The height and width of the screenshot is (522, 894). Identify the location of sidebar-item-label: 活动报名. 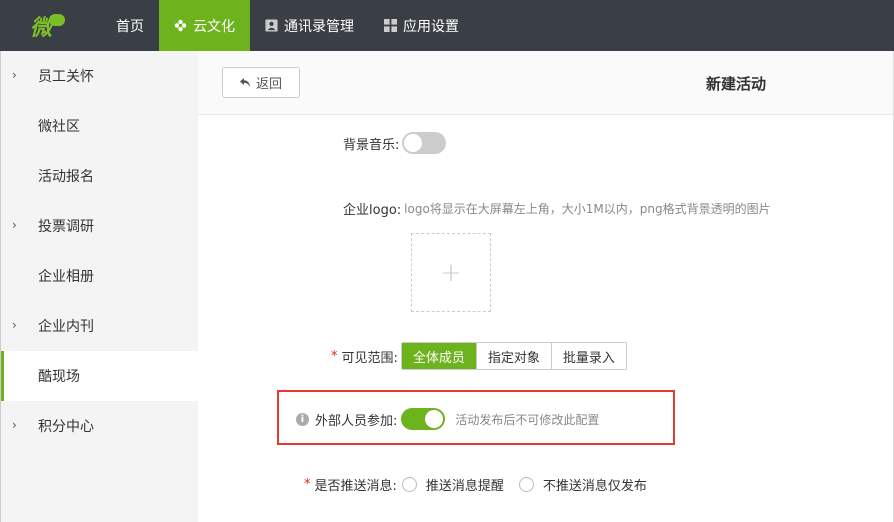
(66, 177).